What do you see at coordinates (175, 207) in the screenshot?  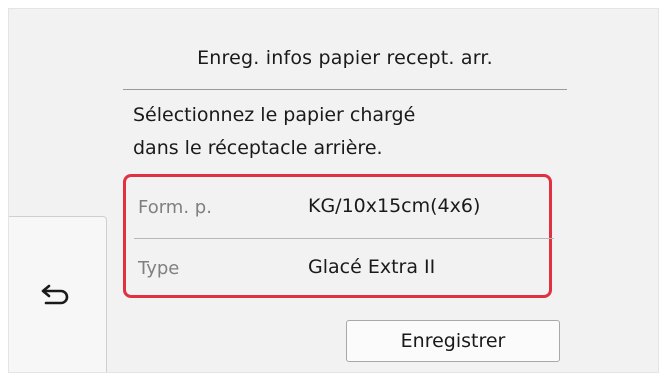 I see `paper-size-label: Form. p.` at bounding box center [175, 207].